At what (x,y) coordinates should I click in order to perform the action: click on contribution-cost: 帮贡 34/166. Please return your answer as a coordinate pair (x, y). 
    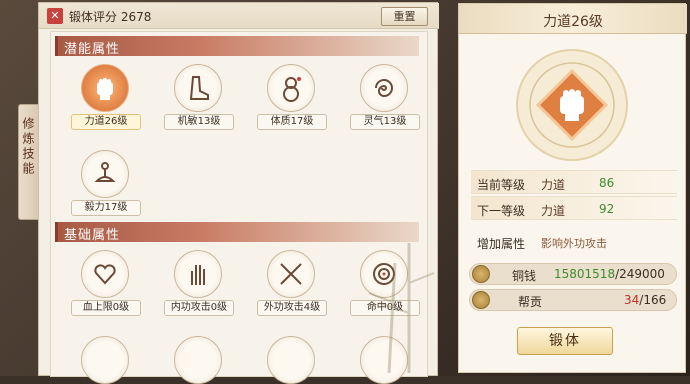
    Looking at the image, I should click on (573, 300).